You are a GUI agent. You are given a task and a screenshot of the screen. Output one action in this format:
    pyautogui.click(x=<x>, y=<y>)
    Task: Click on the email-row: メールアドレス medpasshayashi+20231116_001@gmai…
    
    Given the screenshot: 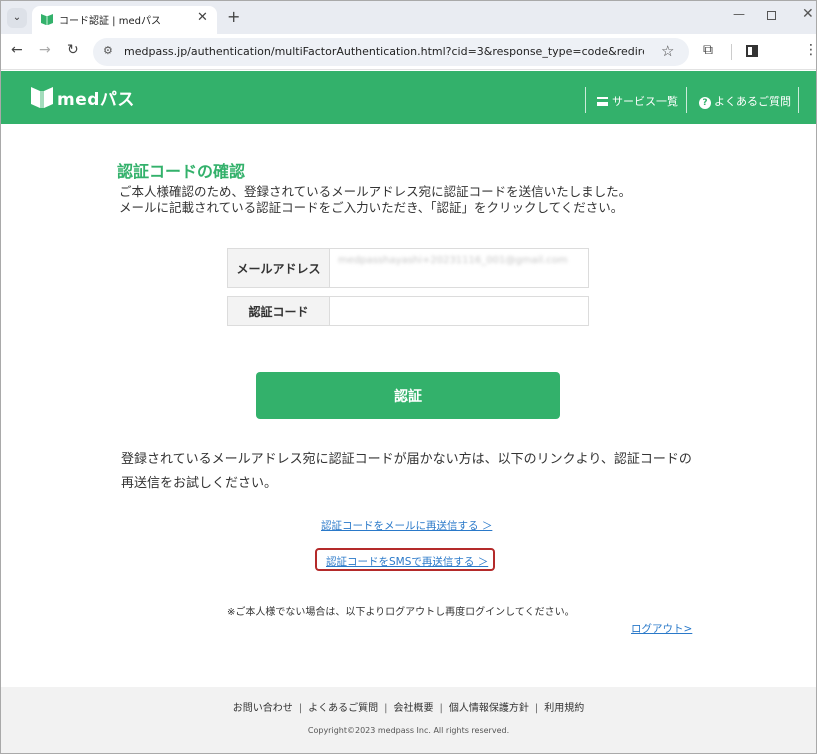 What is the action you would take?
    pyautogui.click(x=408, y=268)
    